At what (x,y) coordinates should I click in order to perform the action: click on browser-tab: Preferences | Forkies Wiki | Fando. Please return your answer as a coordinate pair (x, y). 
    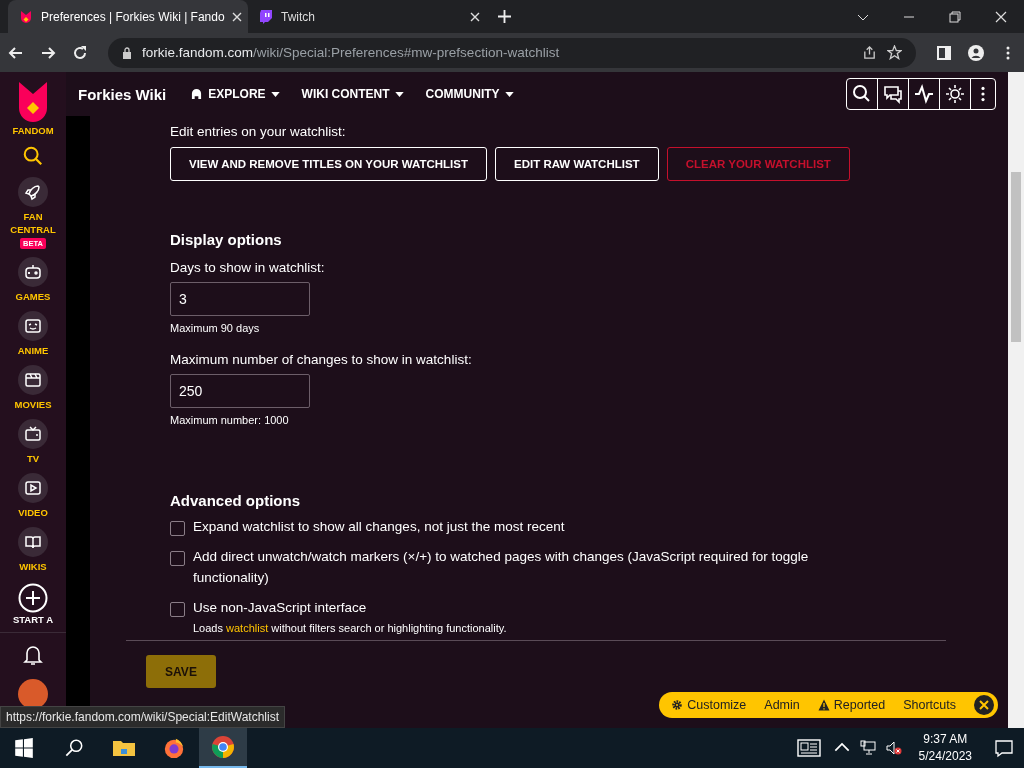
    Looking at the image, I should click on (128, 16).